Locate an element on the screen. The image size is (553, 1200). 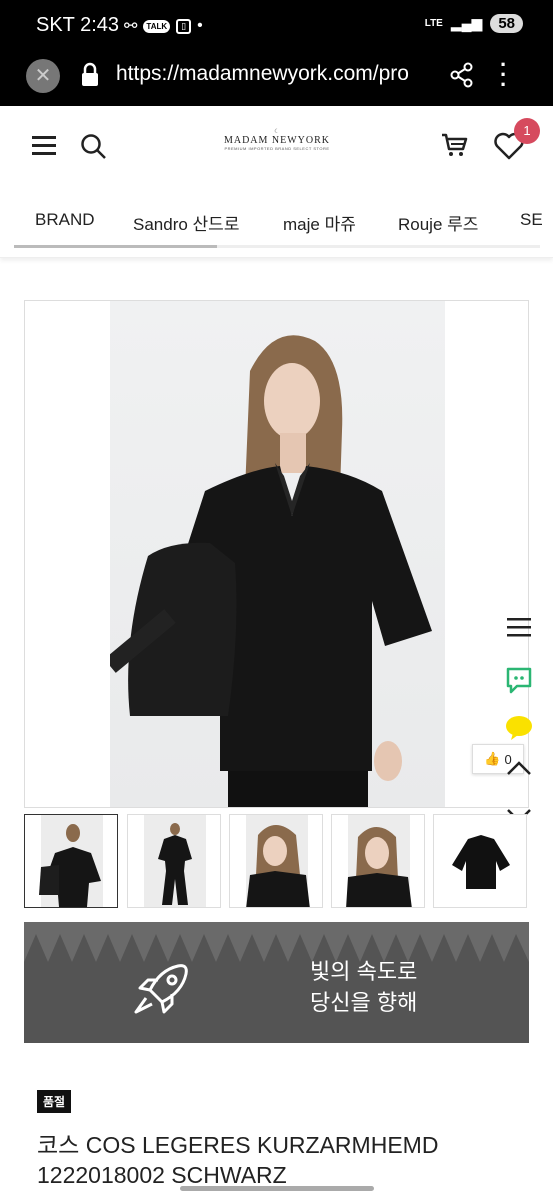
home-indicator is located at coordinates (277, 1188).